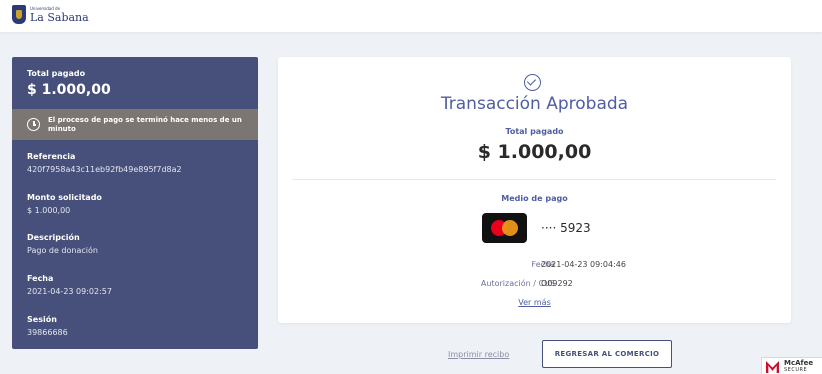  I want to click on sesion-label: Sesión, so click(42, 319).